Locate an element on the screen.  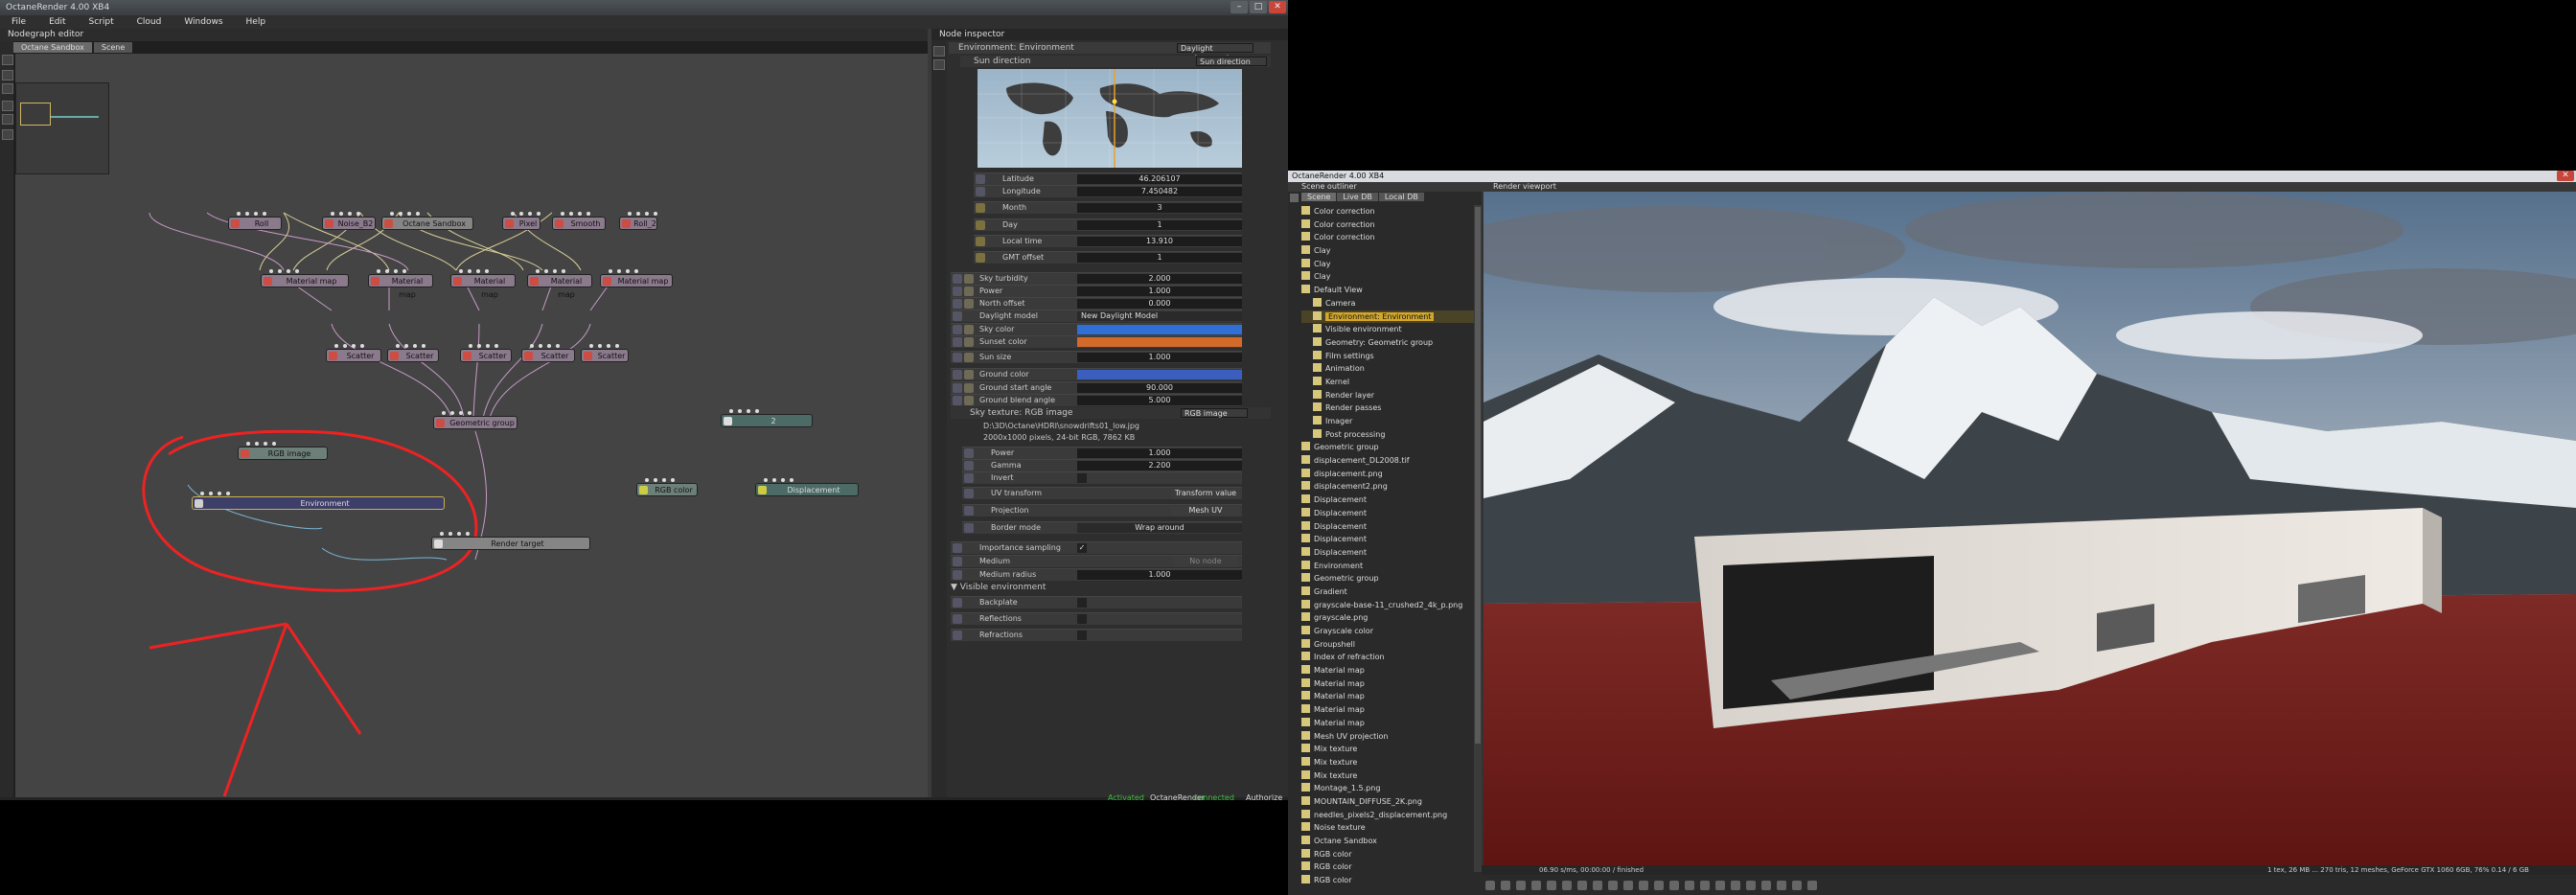
node-value-box: 2 is located at coordinates (767, 418).